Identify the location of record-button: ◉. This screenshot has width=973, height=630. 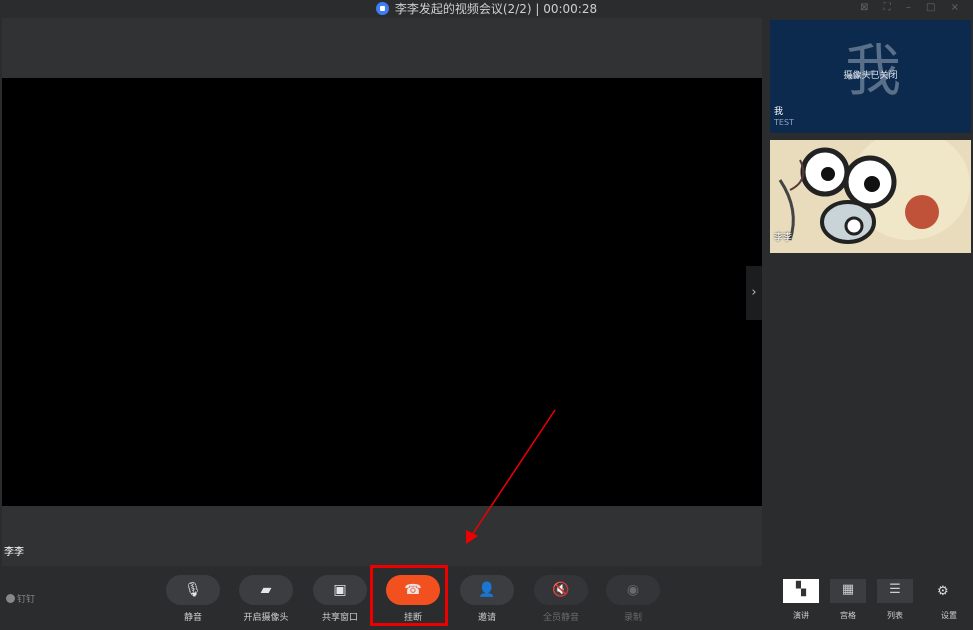
(633, 590).